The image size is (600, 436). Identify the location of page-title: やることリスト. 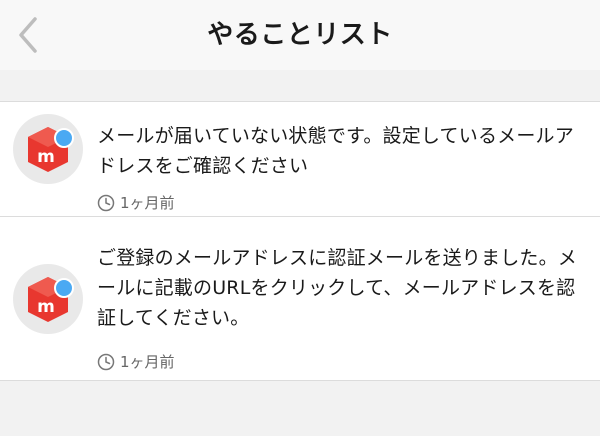
(300, 35).